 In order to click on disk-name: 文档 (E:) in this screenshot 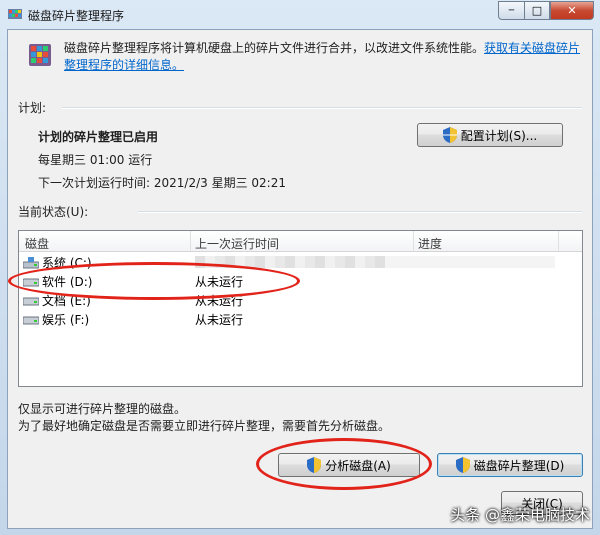, I will do `click(66, 301)`.